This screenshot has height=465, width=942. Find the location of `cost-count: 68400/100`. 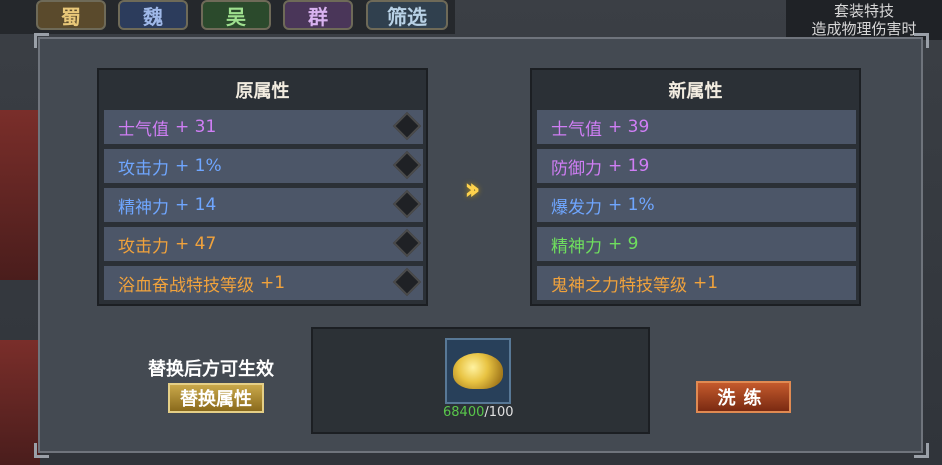

cost-count: 68400/100 is located at coordinates (478, 412).